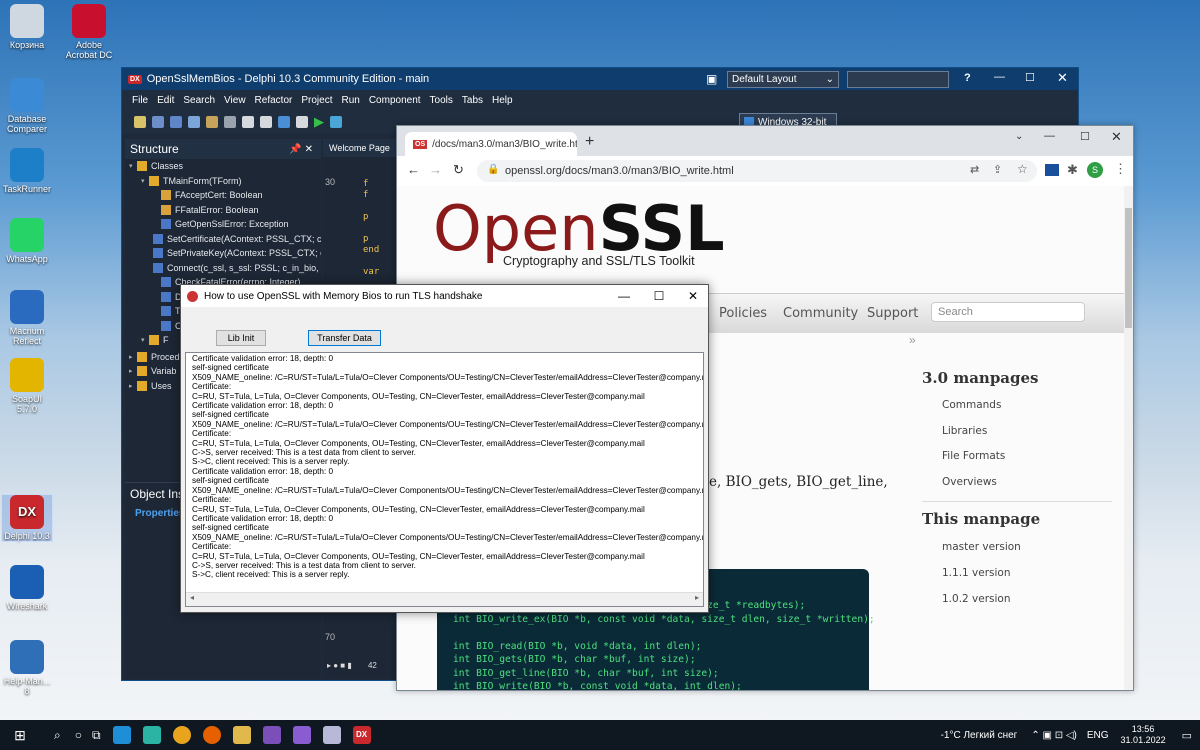 This screenshot has width=1200, height=750. Describe the element at coordinates (57, 735) in the screenshot. I see `search-icon: ⌕` at that location.